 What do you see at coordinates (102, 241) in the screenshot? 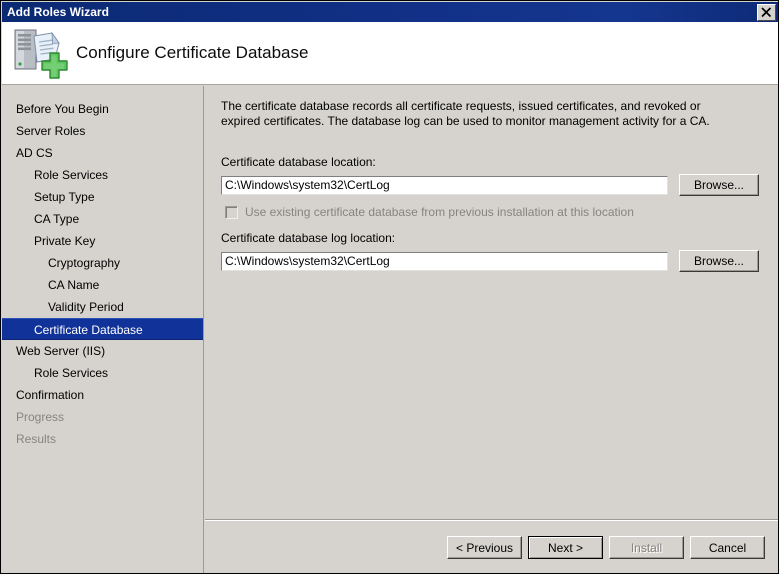
I see `sidebar-item-private-key: Private Key` at bounding box center [102, 241].